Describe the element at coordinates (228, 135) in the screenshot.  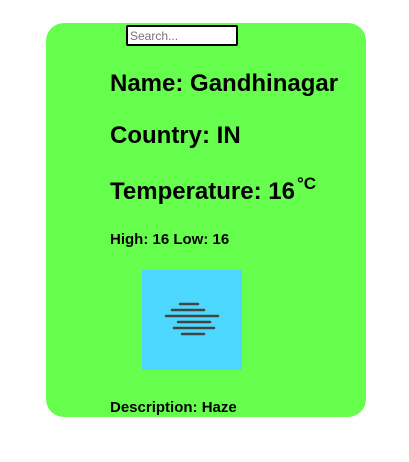
I see `country-value: IN` at that location.